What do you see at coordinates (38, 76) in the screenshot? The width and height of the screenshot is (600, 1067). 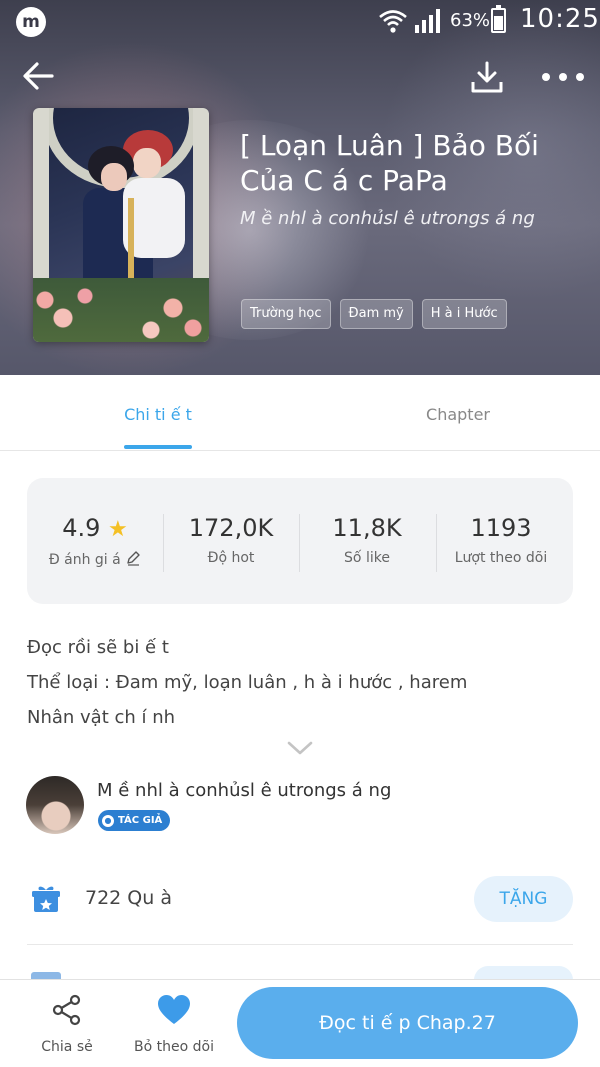 I see `back-arrow-icon` at bounding box center [38, 76].